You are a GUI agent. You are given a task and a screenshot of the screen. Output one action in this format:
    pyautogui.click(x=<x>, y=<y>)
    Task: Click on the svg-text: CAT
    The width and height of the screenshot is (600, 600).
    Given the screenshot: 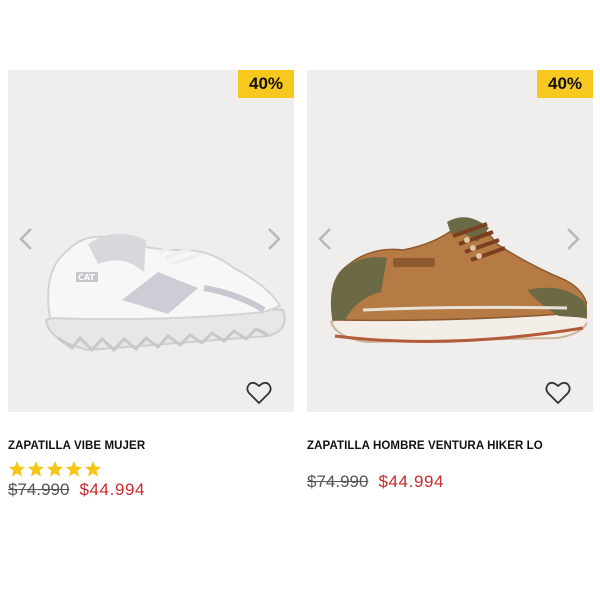 What is the action you would take?
    pyautogui.click(x=86, y=277)
    